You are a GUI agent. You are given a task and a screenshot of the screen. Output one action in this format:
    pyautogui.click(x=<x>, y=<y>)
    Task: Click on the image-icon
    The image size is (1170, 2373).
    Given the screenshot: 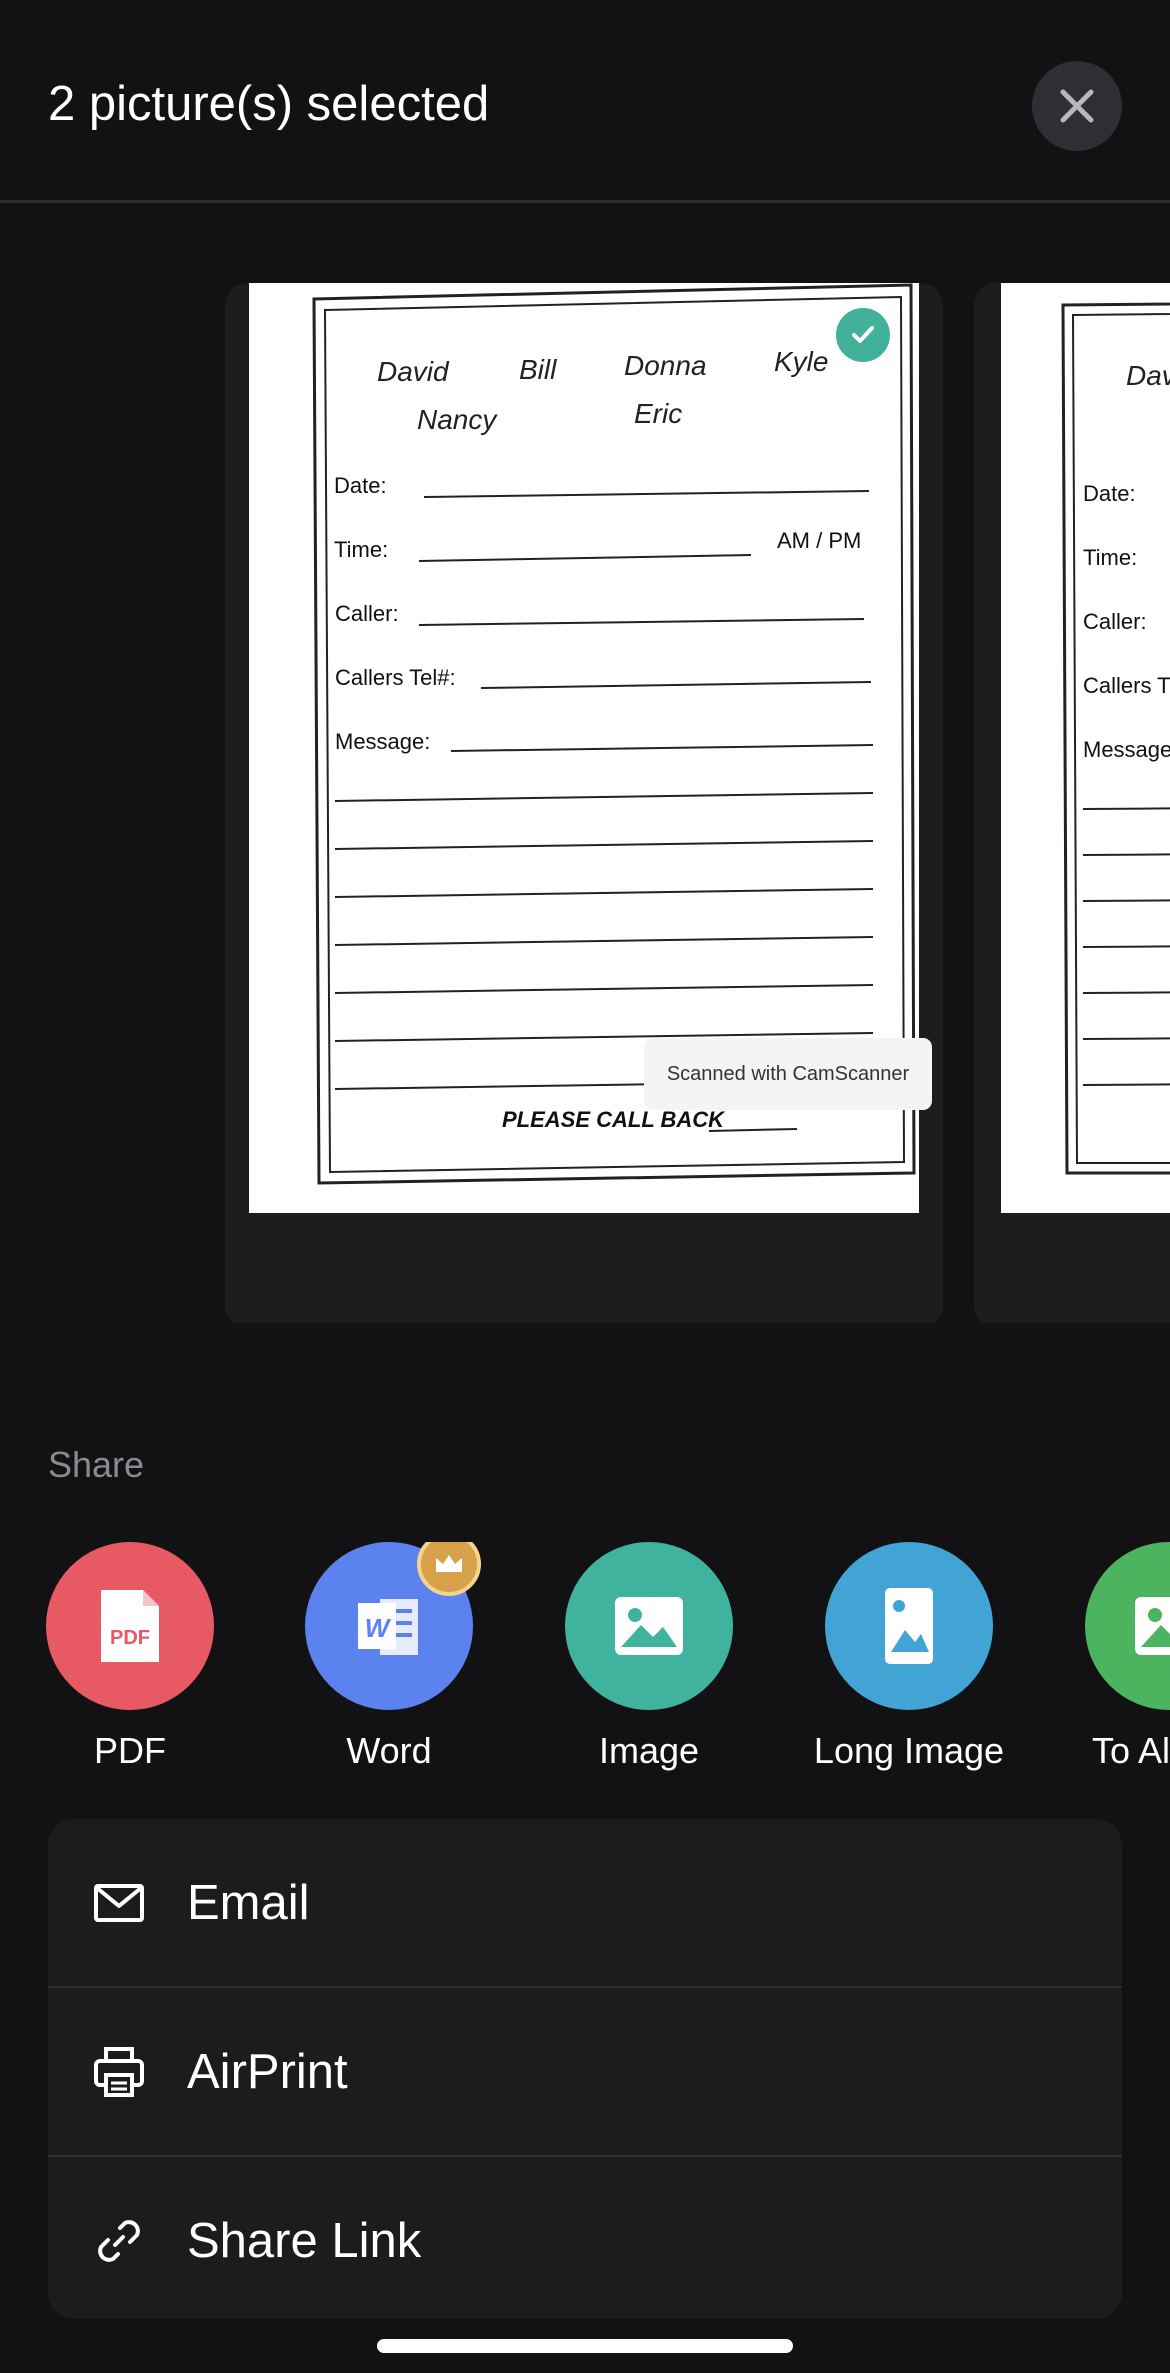 What is the action you would take?
    pyautogui.click(x=649, y=1626)
    